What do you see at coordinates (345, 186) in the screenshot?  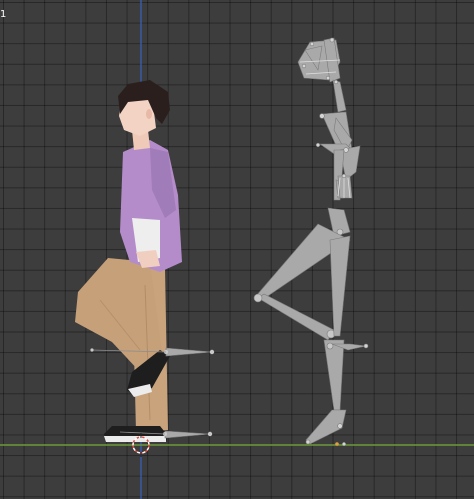 I see `hand-bones` at bounding box center [345, 186].